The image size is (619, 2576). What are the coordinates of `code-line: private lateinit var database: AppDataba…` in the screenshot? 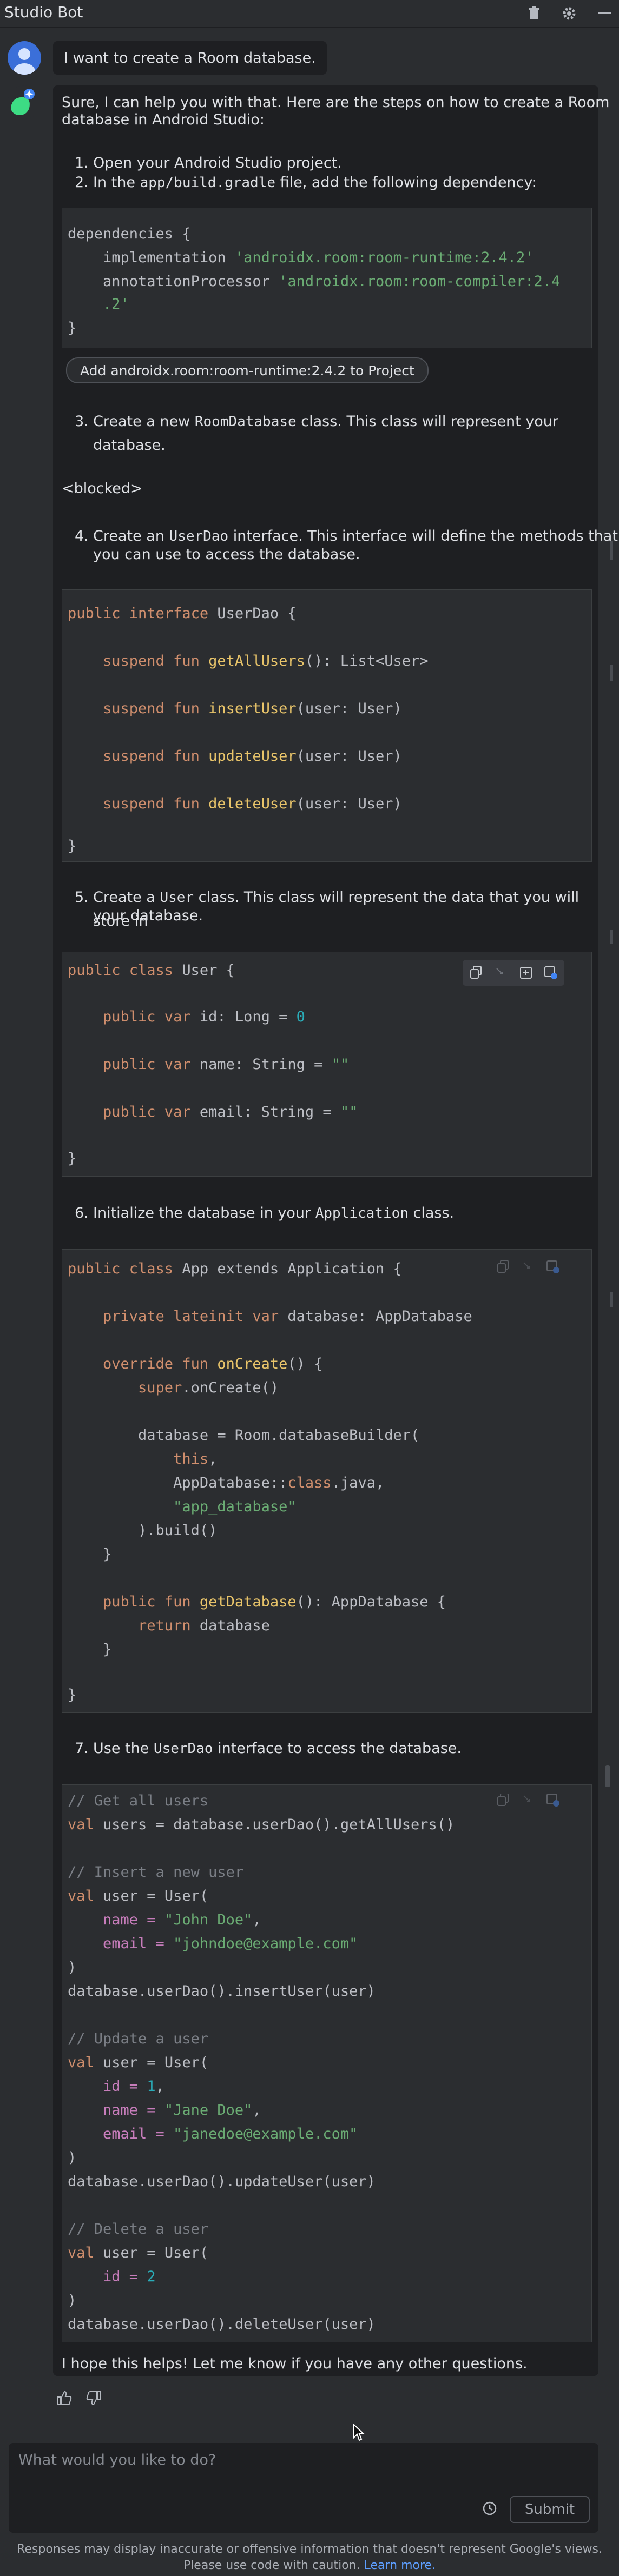 It's located at (270, 1316).